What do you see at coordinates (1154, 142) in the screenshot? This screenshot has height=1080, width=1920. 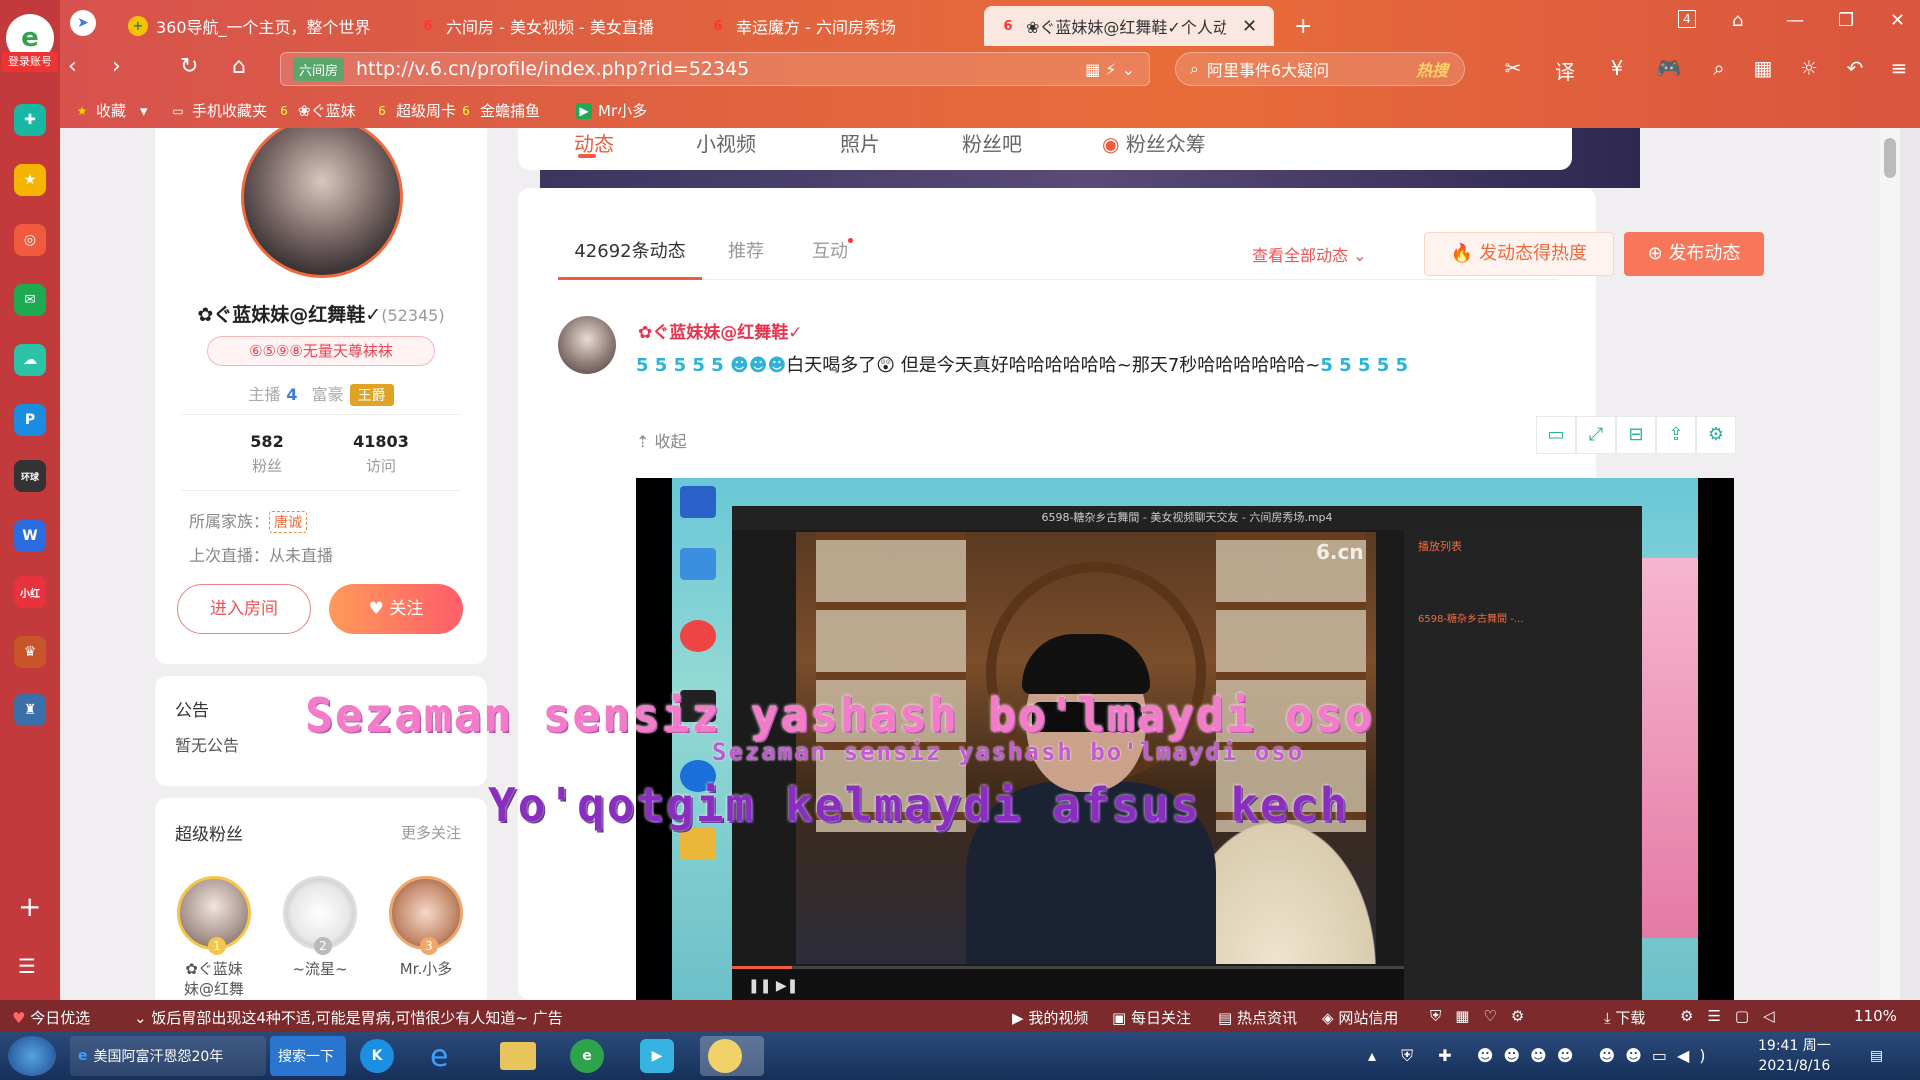 I see `tab-crowdfunding: ◉ 粉丝众筹` at bounding box center [1154, 142].